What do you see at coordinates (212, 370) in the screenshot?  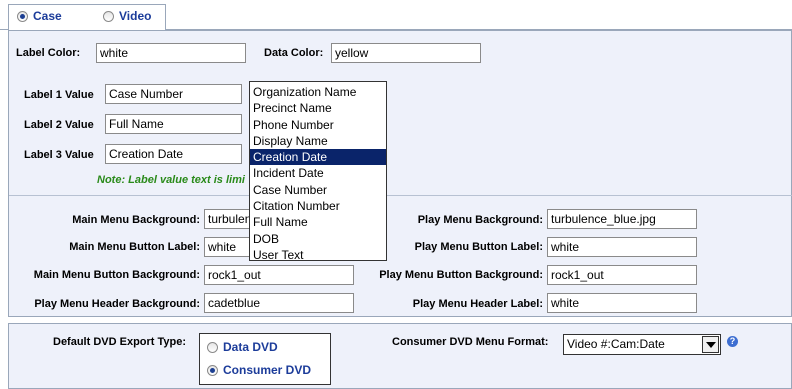 I see `consumer-dvd-radio` at bounding box center [212, 370].